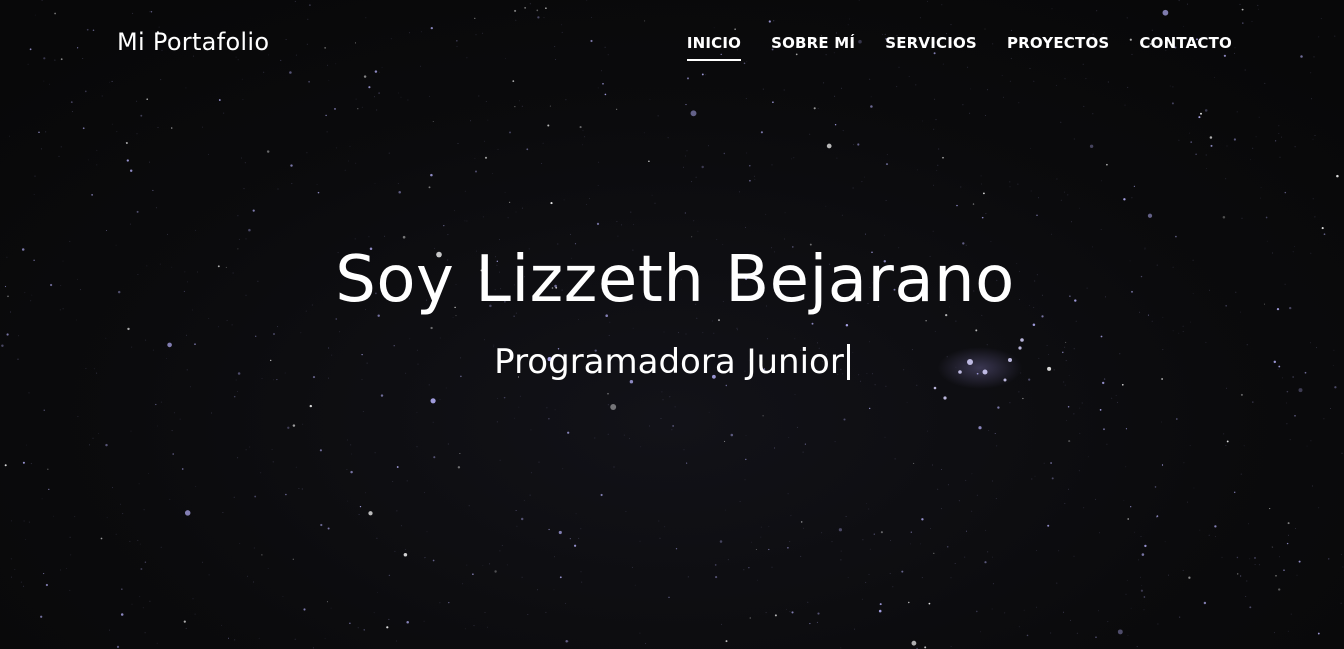 The width and height of the screenshot is (1344, 649). Describe the element at coordinates (714, 47) in the screenshot. I see `nav-link-inicio: INICIO` at that location.